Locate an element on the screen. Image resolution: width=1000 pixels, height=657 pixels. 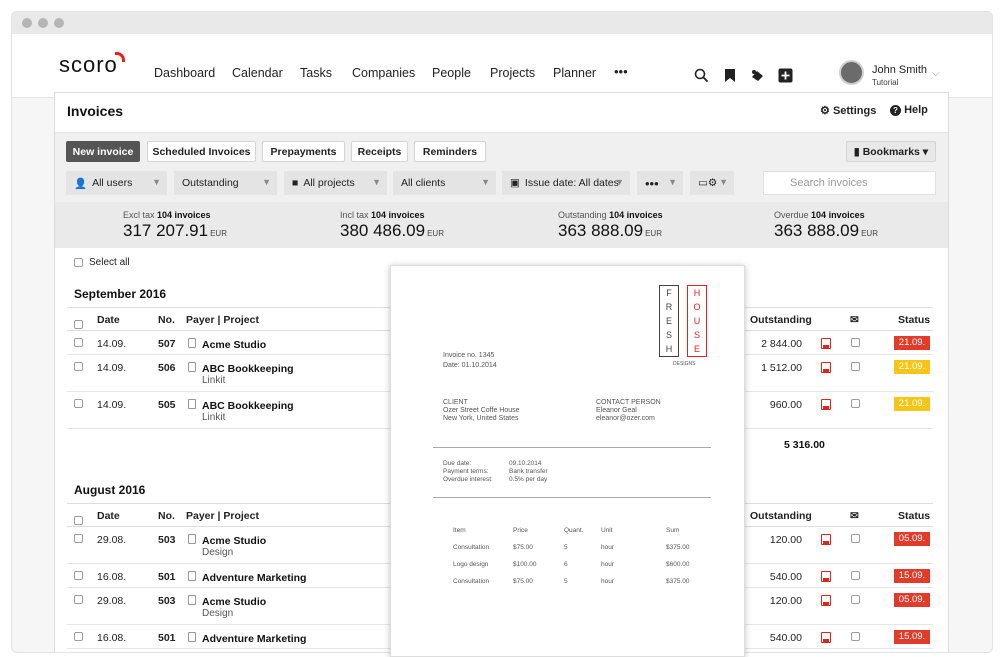
total-unit: EUR is located at coordinates (653, 233).